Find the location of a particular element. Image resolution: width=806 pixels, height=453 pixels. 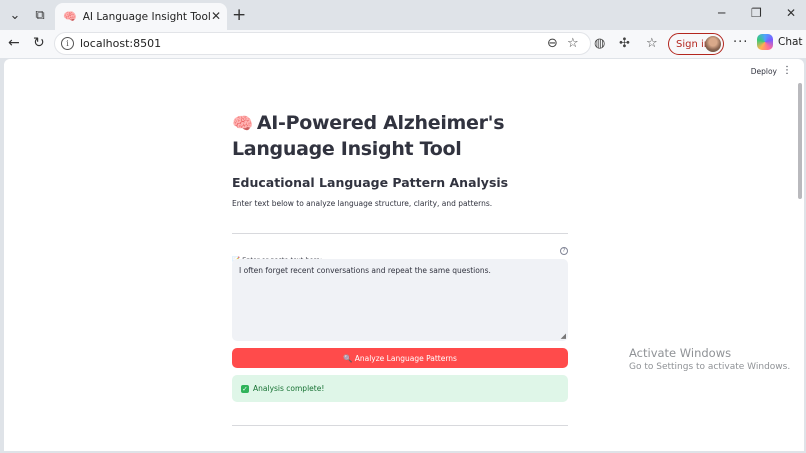

new-tab-plus-icon: + is located at coordinates (239, 15).